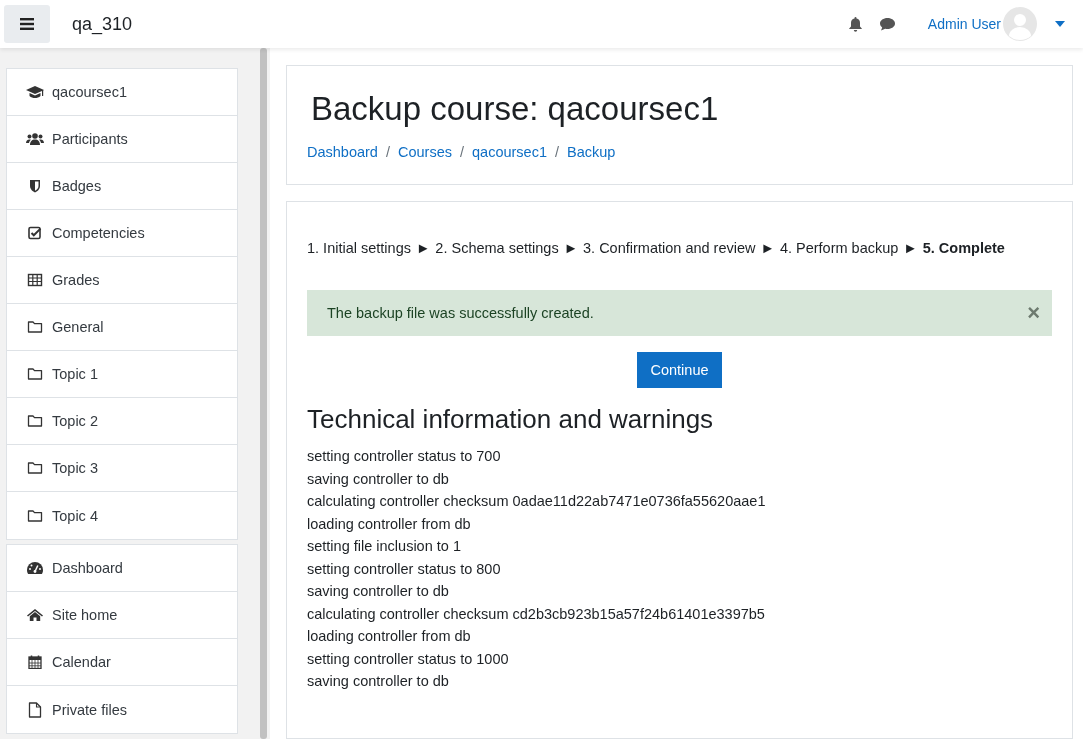 Image resolution: width=1083 pixels, height=739 pixels. What do you see at coordinates (89, 92) in the screenshot?
I see `sidebar-item-label: qacoursec1` at bounding box center [89, 92].